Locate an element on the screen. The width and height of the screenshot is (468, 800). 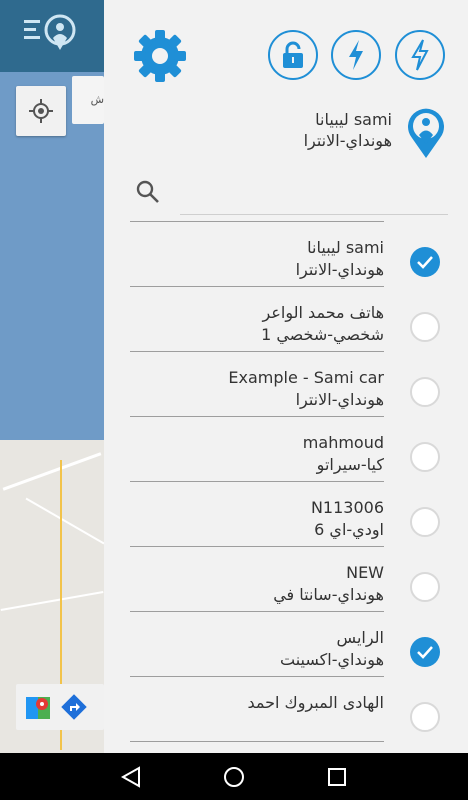
directions-icon is located at coordinates (74, 707).